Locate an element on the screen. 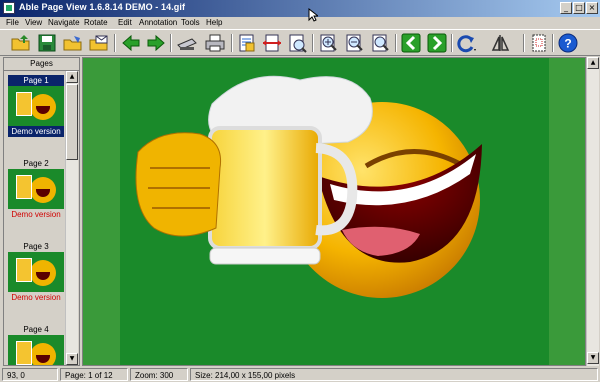 The image size is (600, 382). scrollbar-thumb is located at coordinates (72, 122).